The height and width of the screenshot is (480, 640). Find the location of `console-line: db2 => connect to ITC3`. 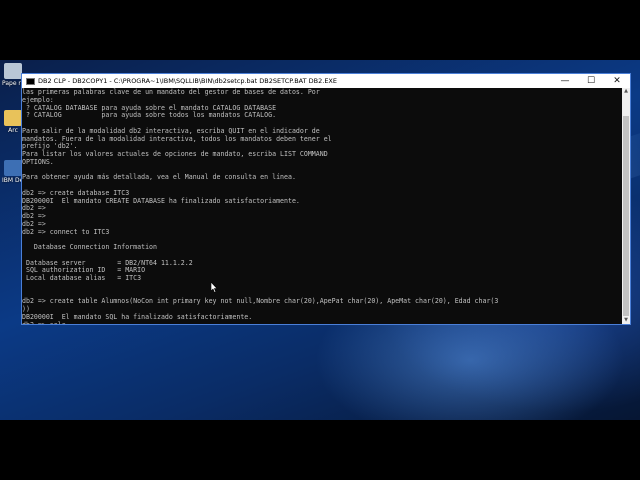

console-line: db2 => connect to ITC3 is located at coordinates (66, 231).